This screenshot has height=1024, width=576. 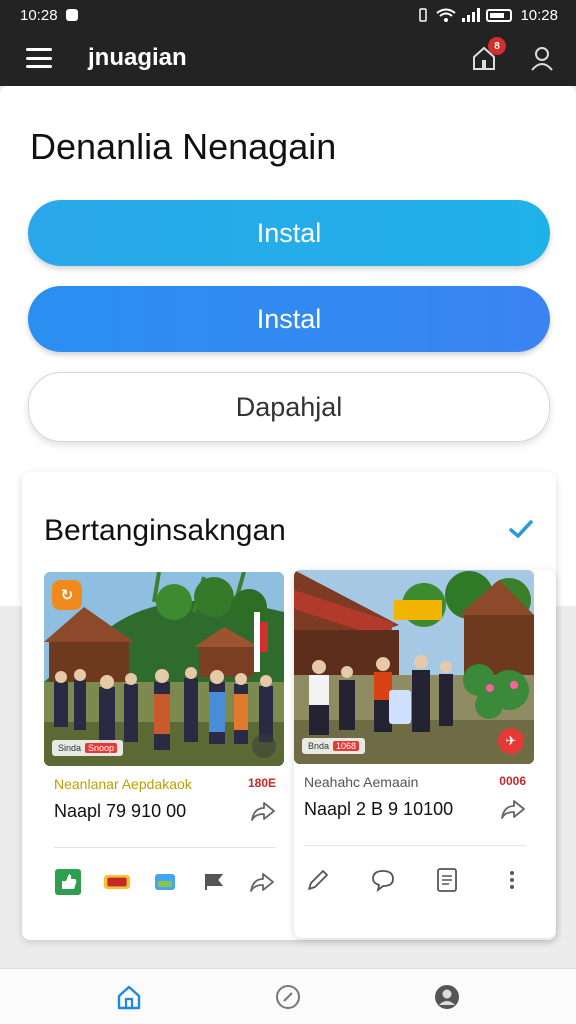 What do you see at coordinates (117, 882) in the screenshot?
I see `badge-icon` at bounding box center [117, 882].